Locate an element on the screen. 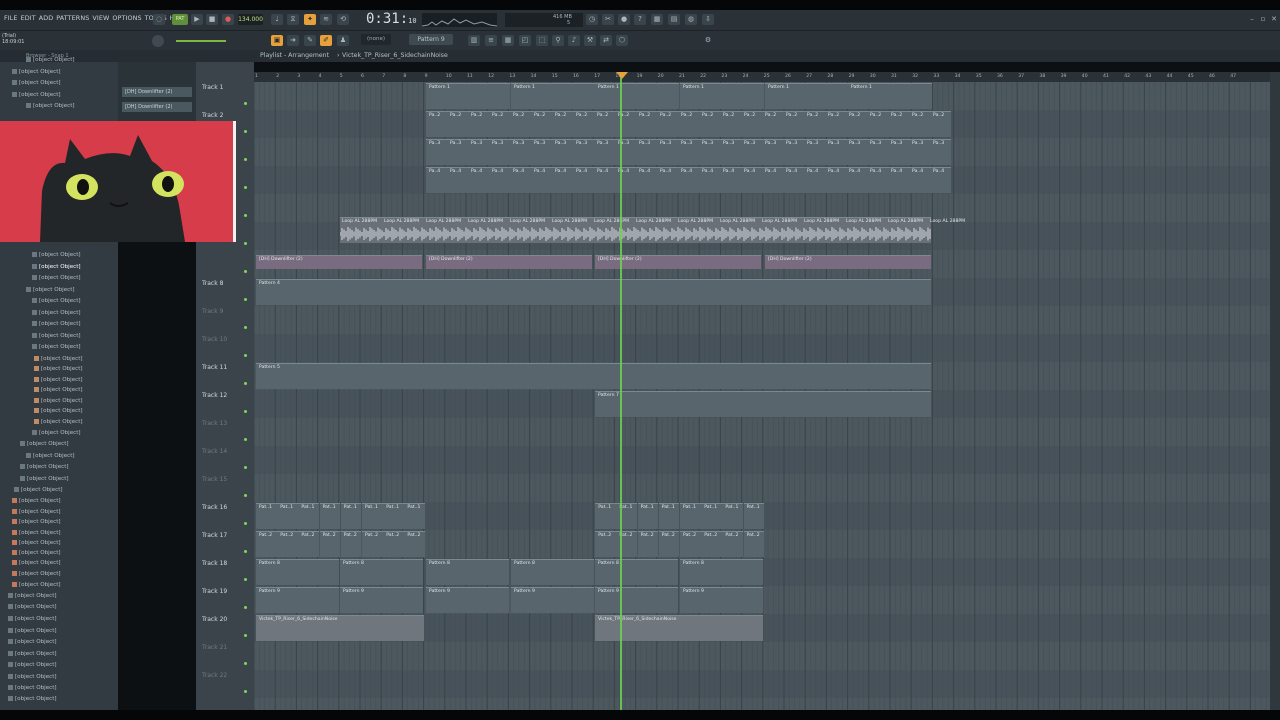 This screenshot has height=720, width=1280. cpu-icon: ◷ is located at coordinates (592, 19).